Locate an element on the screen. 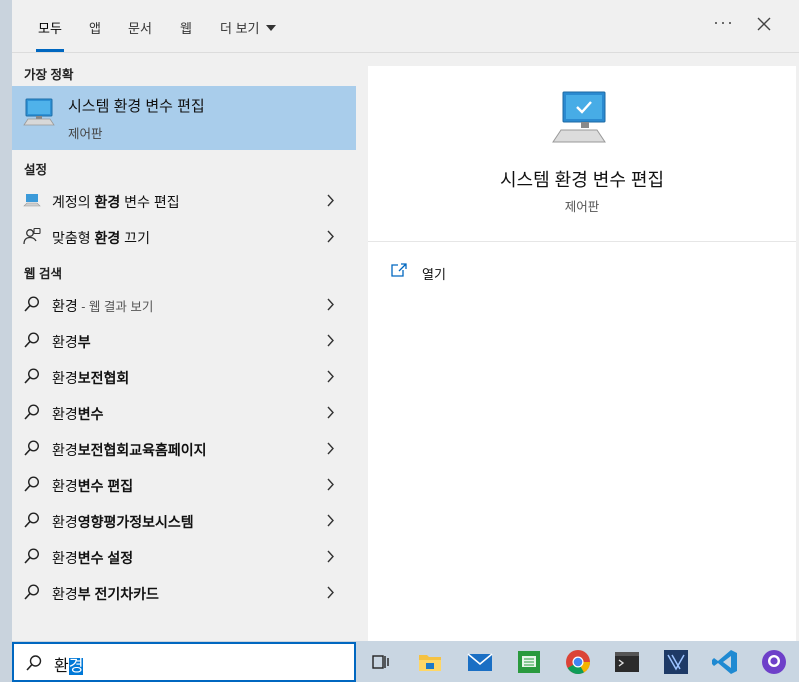  monitor-icon is located at coordinates (39, 112).